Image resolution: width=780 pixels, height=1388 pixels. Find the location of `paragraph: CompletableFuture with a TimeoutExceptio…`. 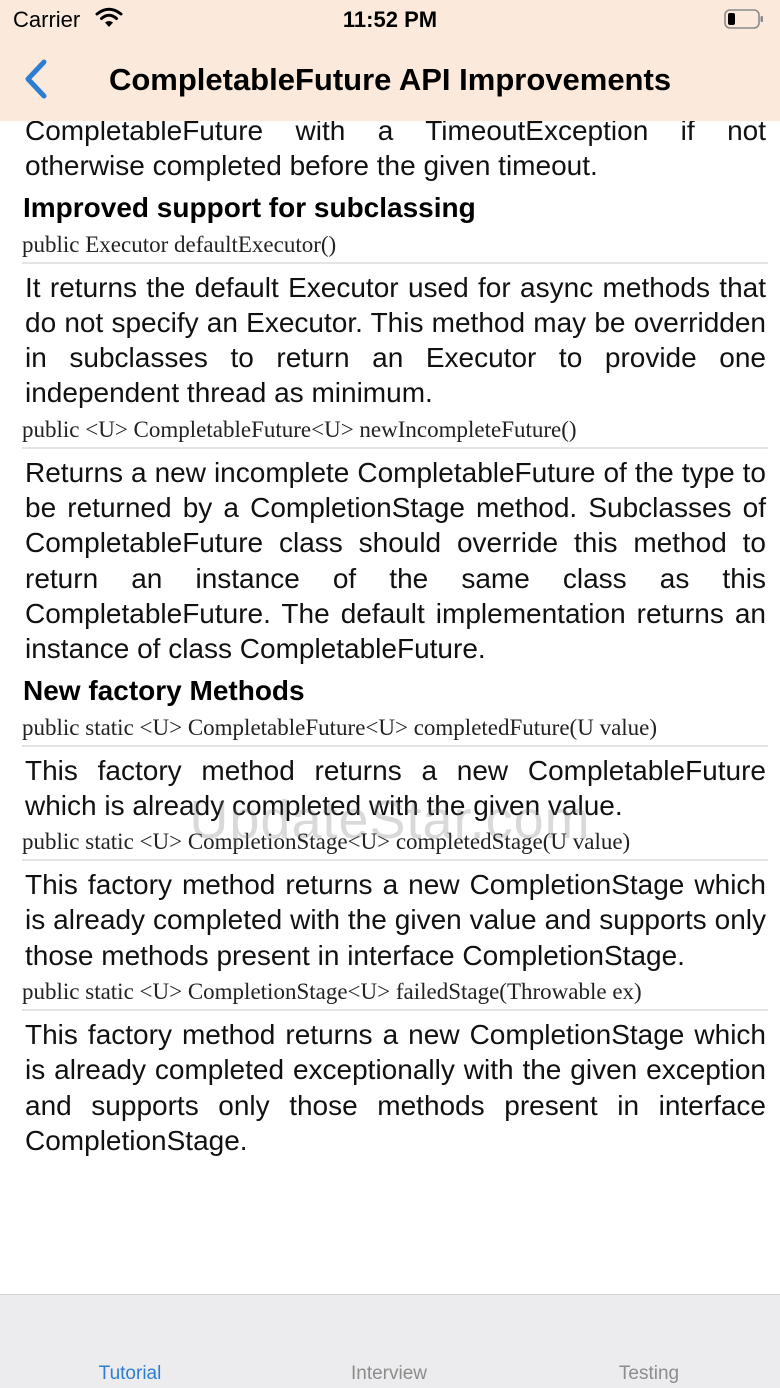

paragraph: CompletableFuture with a TimeoutExceptio… is located at coordinates (395, 151).